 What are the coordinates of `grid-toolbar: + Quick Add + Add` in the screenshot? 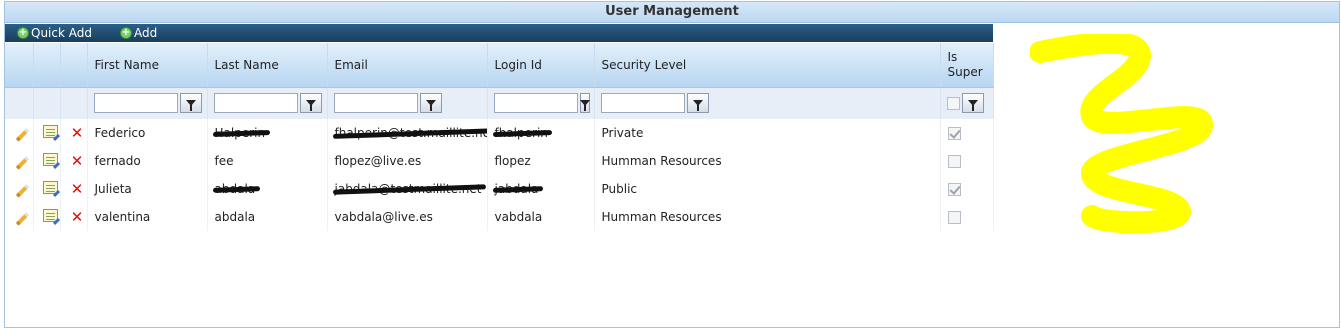 It's located at (499, 33).